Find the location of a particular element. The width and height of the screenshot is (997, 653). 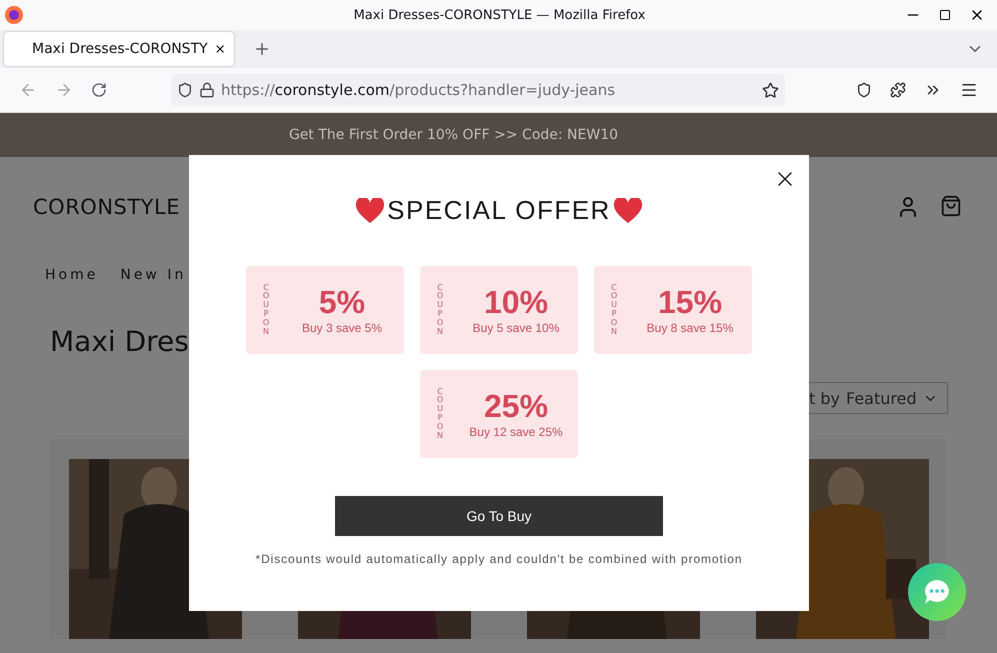

plus-icon is located at coordinates (262, 49).